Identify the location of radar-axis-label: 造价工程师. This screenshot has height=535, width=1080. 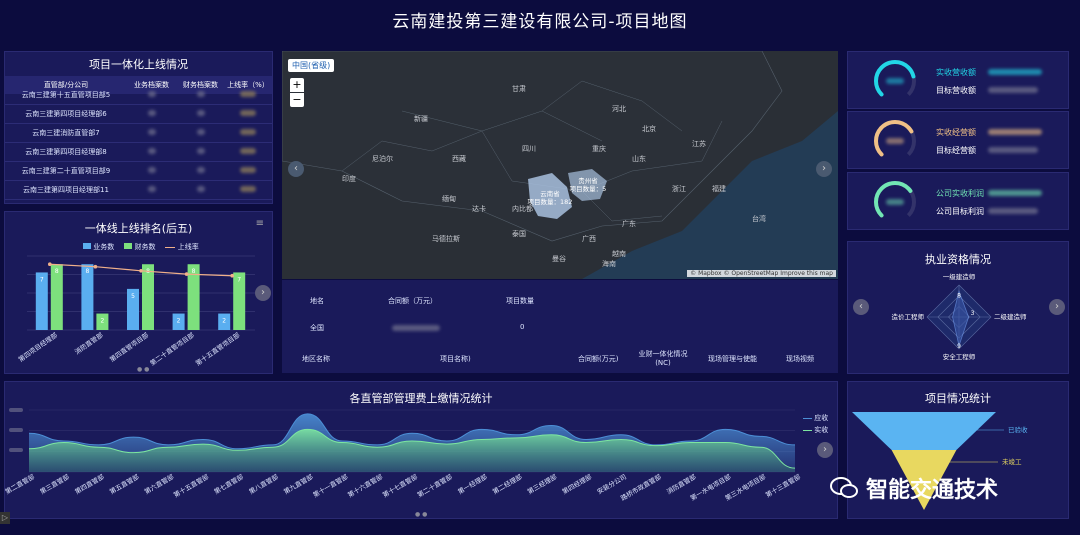
(908, 316).